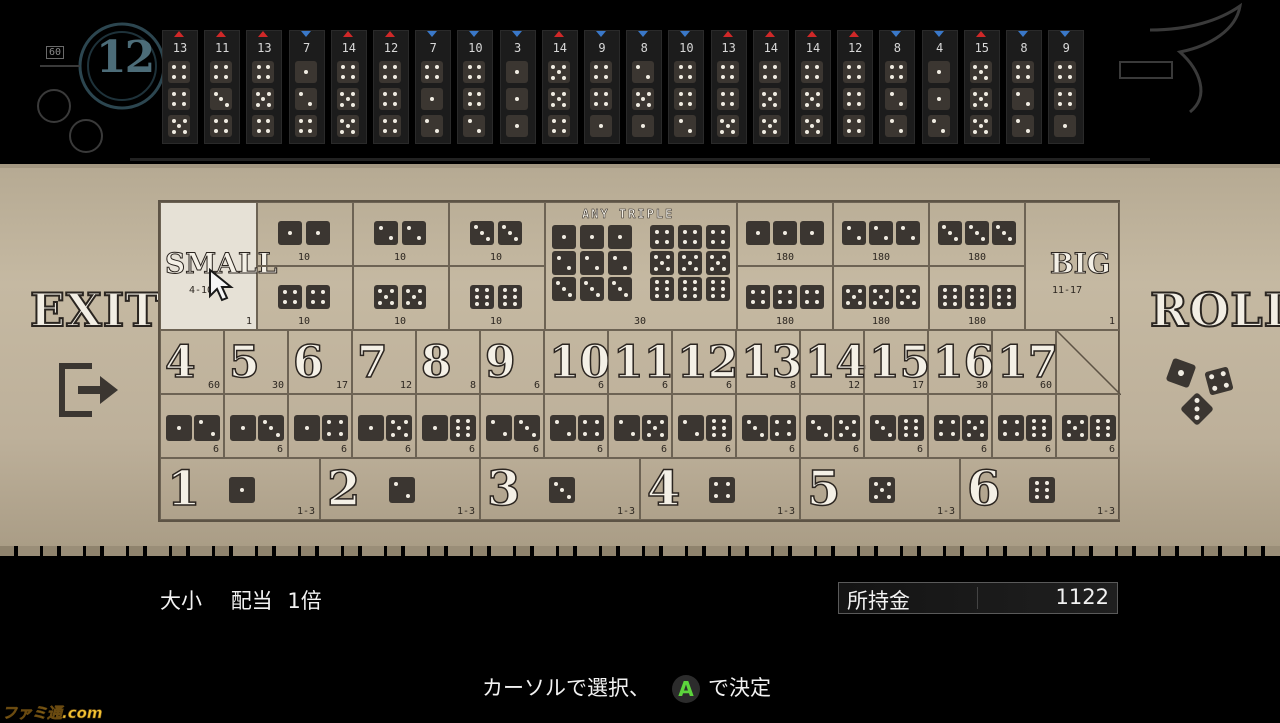 The image size is (1280, 723). What do you see at coordinates (94, 310) in the screenshot?
I see `exit-button: EXIT` at bounding box center [94, 310].